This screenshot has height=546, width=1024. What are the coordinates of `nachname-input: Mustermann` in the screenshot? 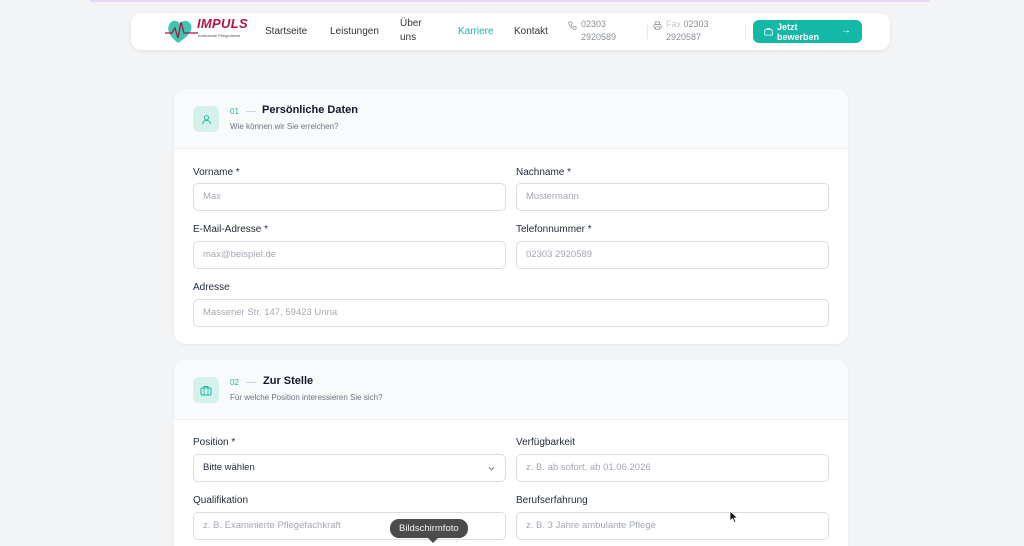 It's located at (672, 197).